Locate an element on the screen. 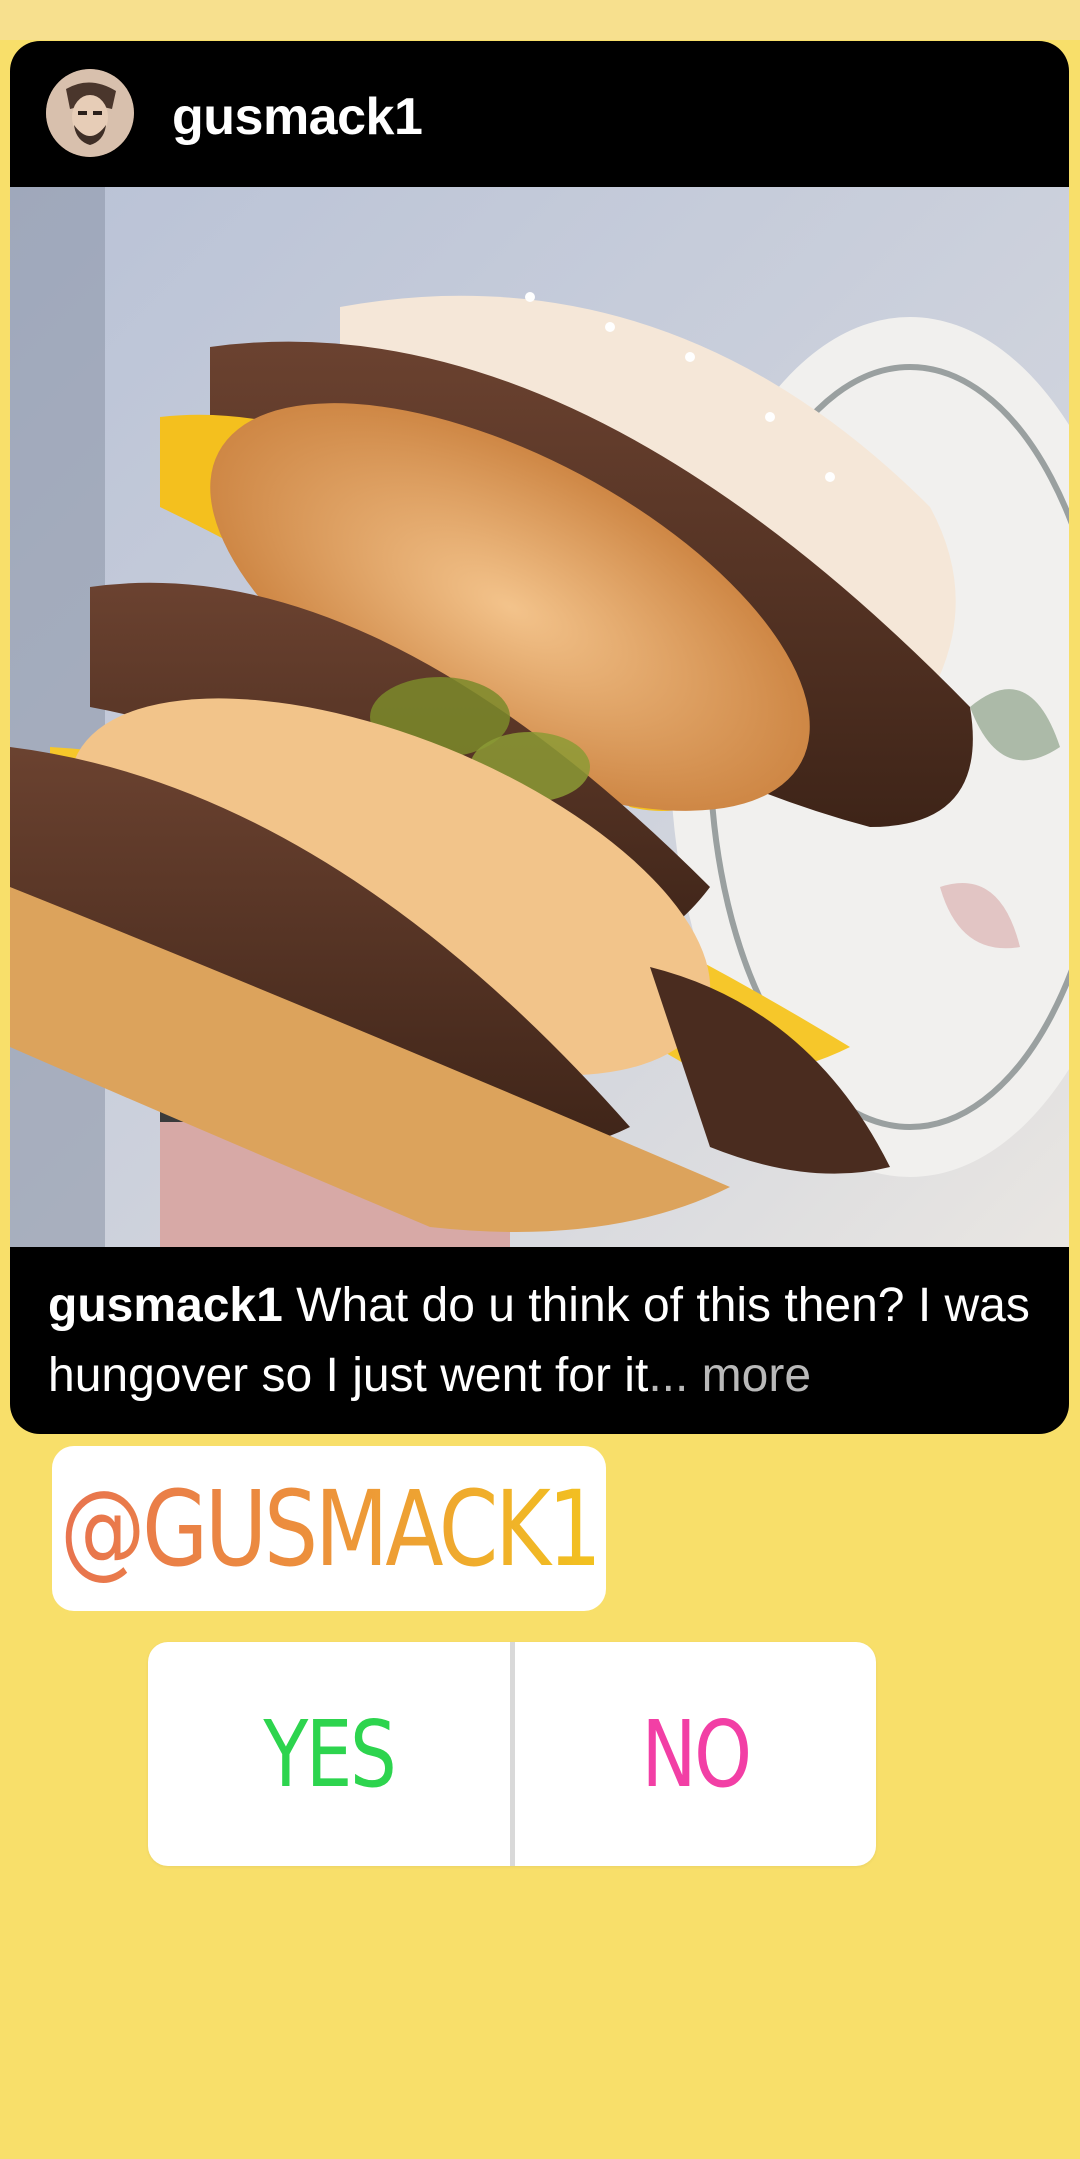 This screenshot has width=1080, height=2159. poll-yes-label: YES is located at coordinates (329, 1754).